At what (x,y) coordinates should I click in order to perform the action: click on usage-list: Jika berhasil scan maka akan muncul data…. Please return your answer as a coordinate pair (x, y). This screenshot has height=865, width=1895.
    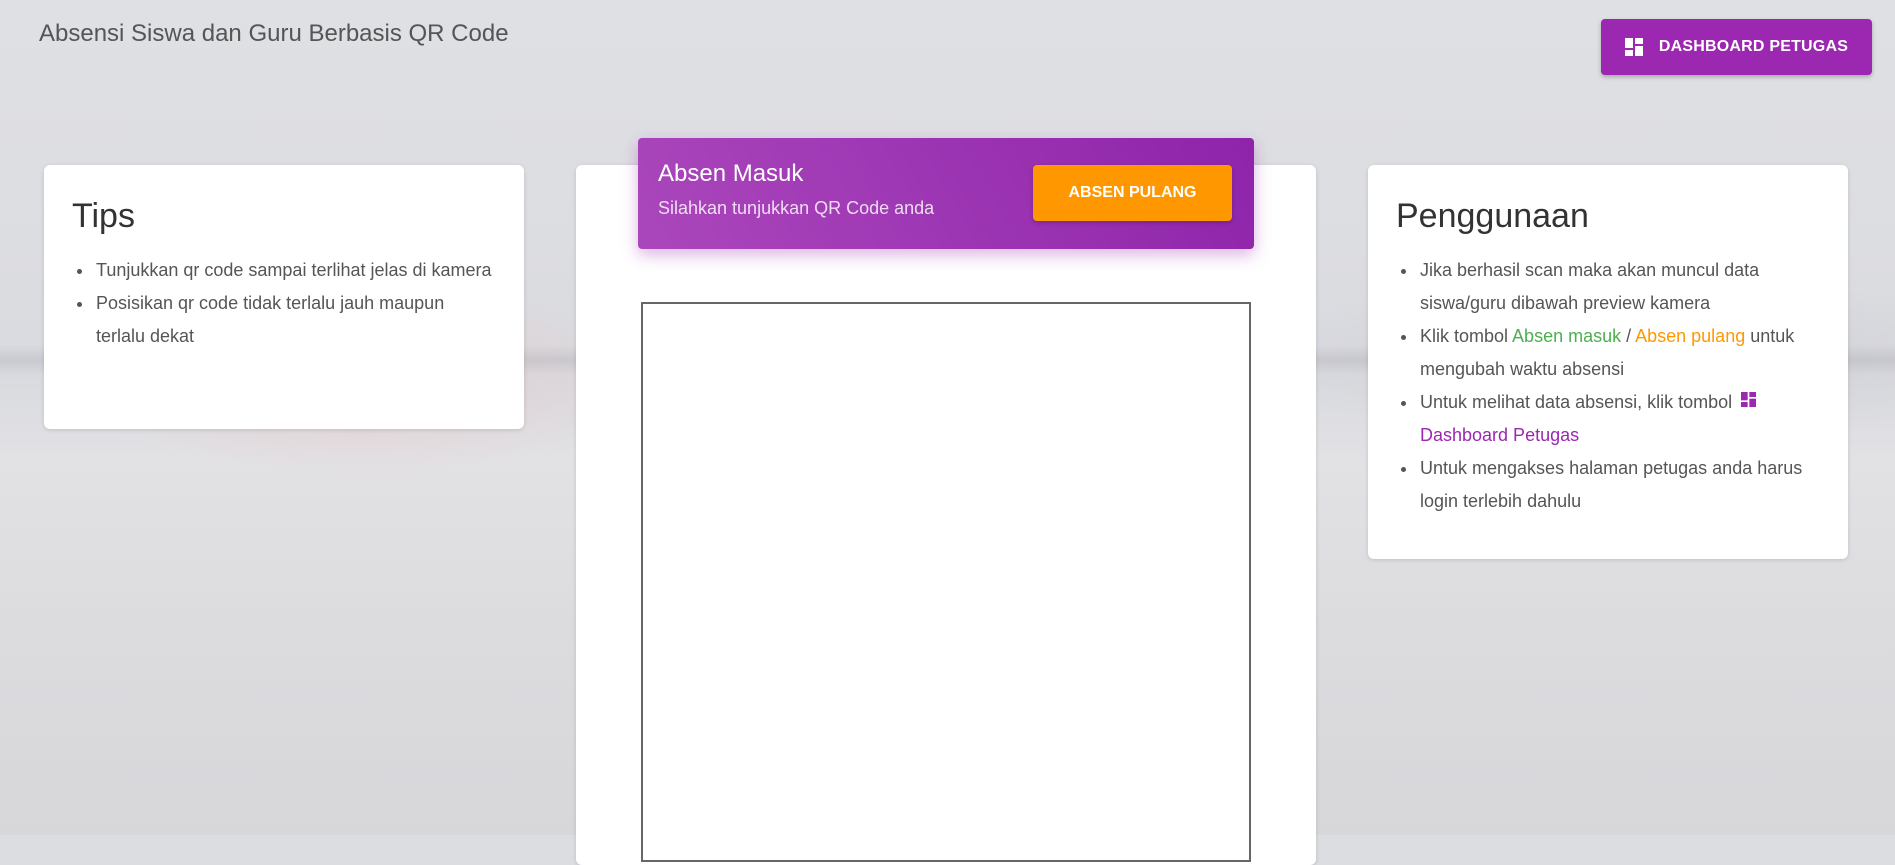
    Looking at the image, I should click on (1608, 386).